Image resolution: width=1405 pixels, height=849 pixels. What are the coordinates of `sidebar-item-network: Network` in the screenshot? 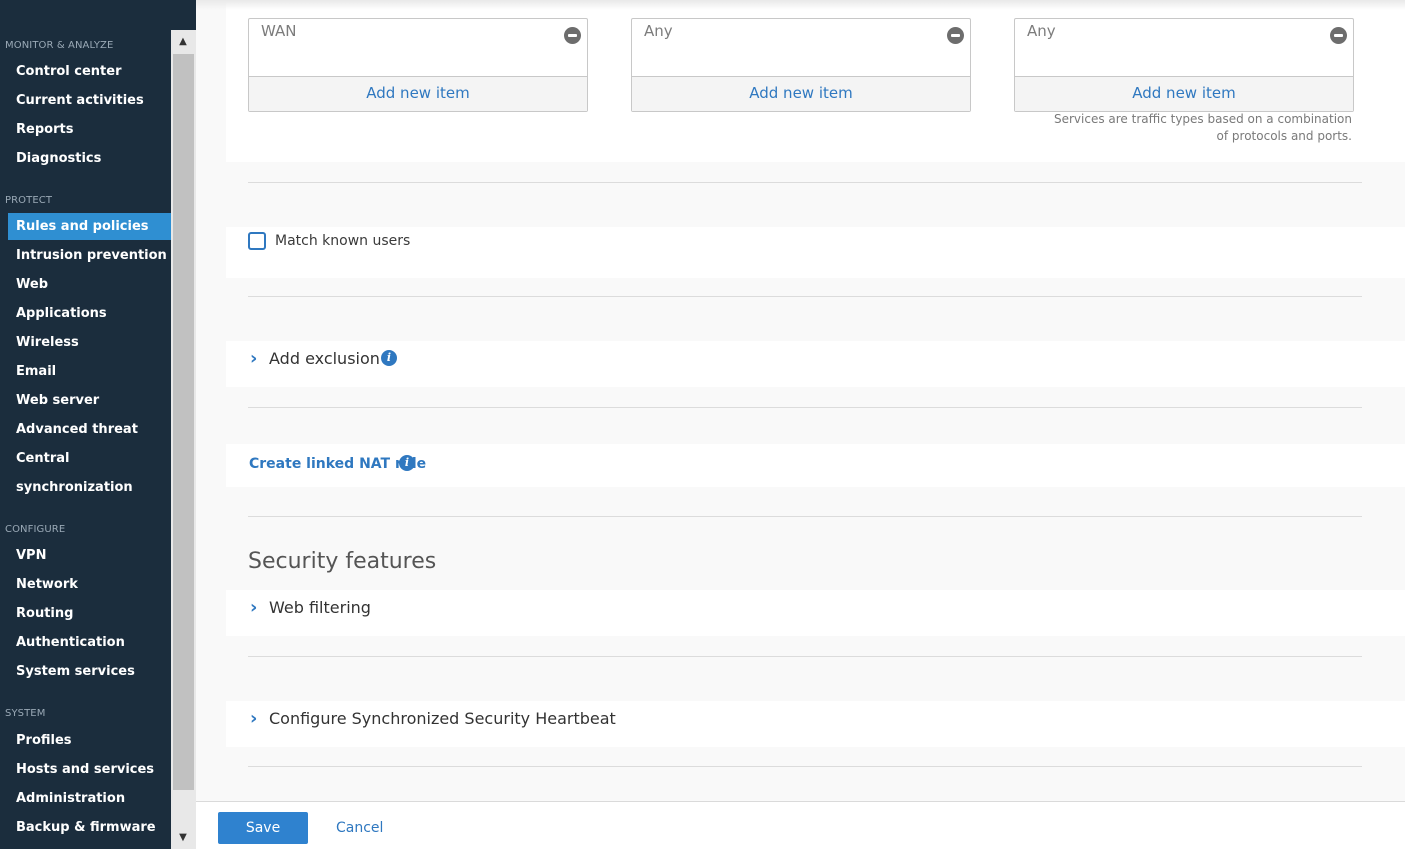 It's located at (89, 584).